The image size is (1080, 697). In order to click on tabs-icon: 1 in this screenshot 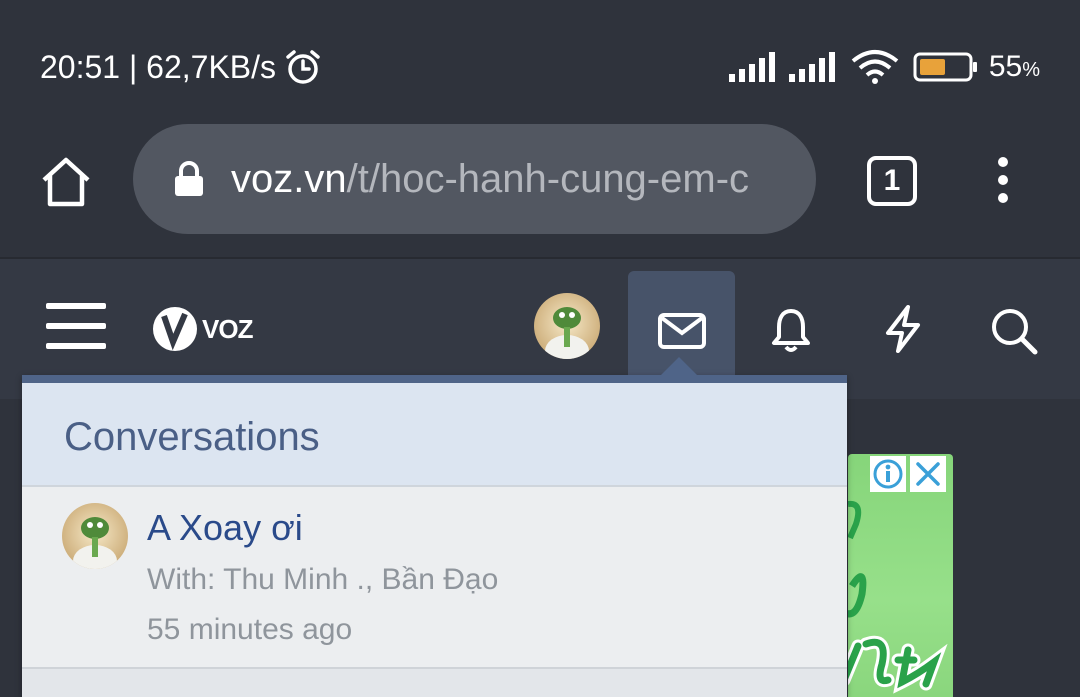, I will do `click(892, 181)`.